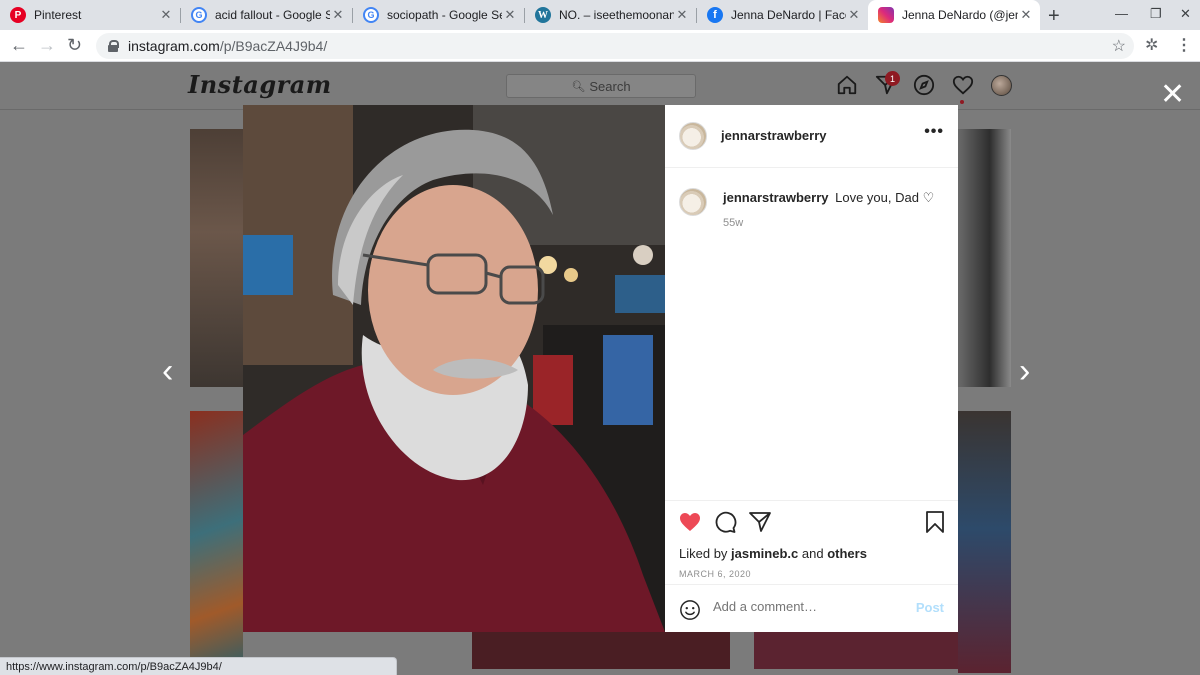  What do you see at coordinates (1024, 371) in the screenshot?
I see `next-post-icon: ›` at bounding box center [1024, 371].